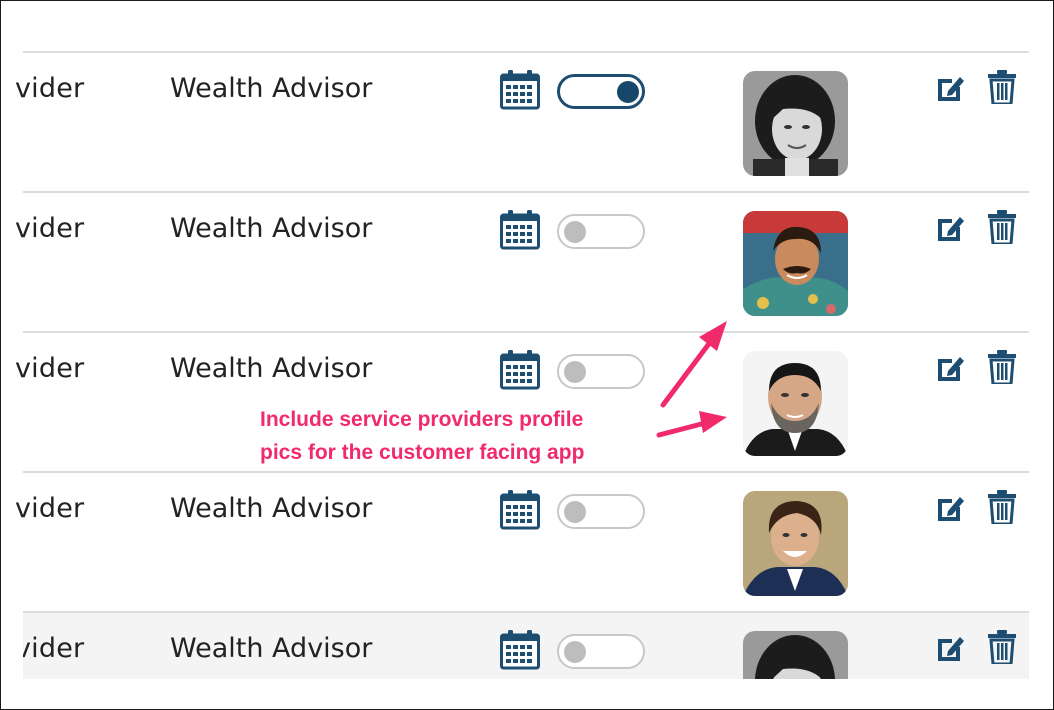  Describe the element at coordinates (422, 452) in the screenshot. I see `annotation-line-2: pics for the customer facing app` at that location.